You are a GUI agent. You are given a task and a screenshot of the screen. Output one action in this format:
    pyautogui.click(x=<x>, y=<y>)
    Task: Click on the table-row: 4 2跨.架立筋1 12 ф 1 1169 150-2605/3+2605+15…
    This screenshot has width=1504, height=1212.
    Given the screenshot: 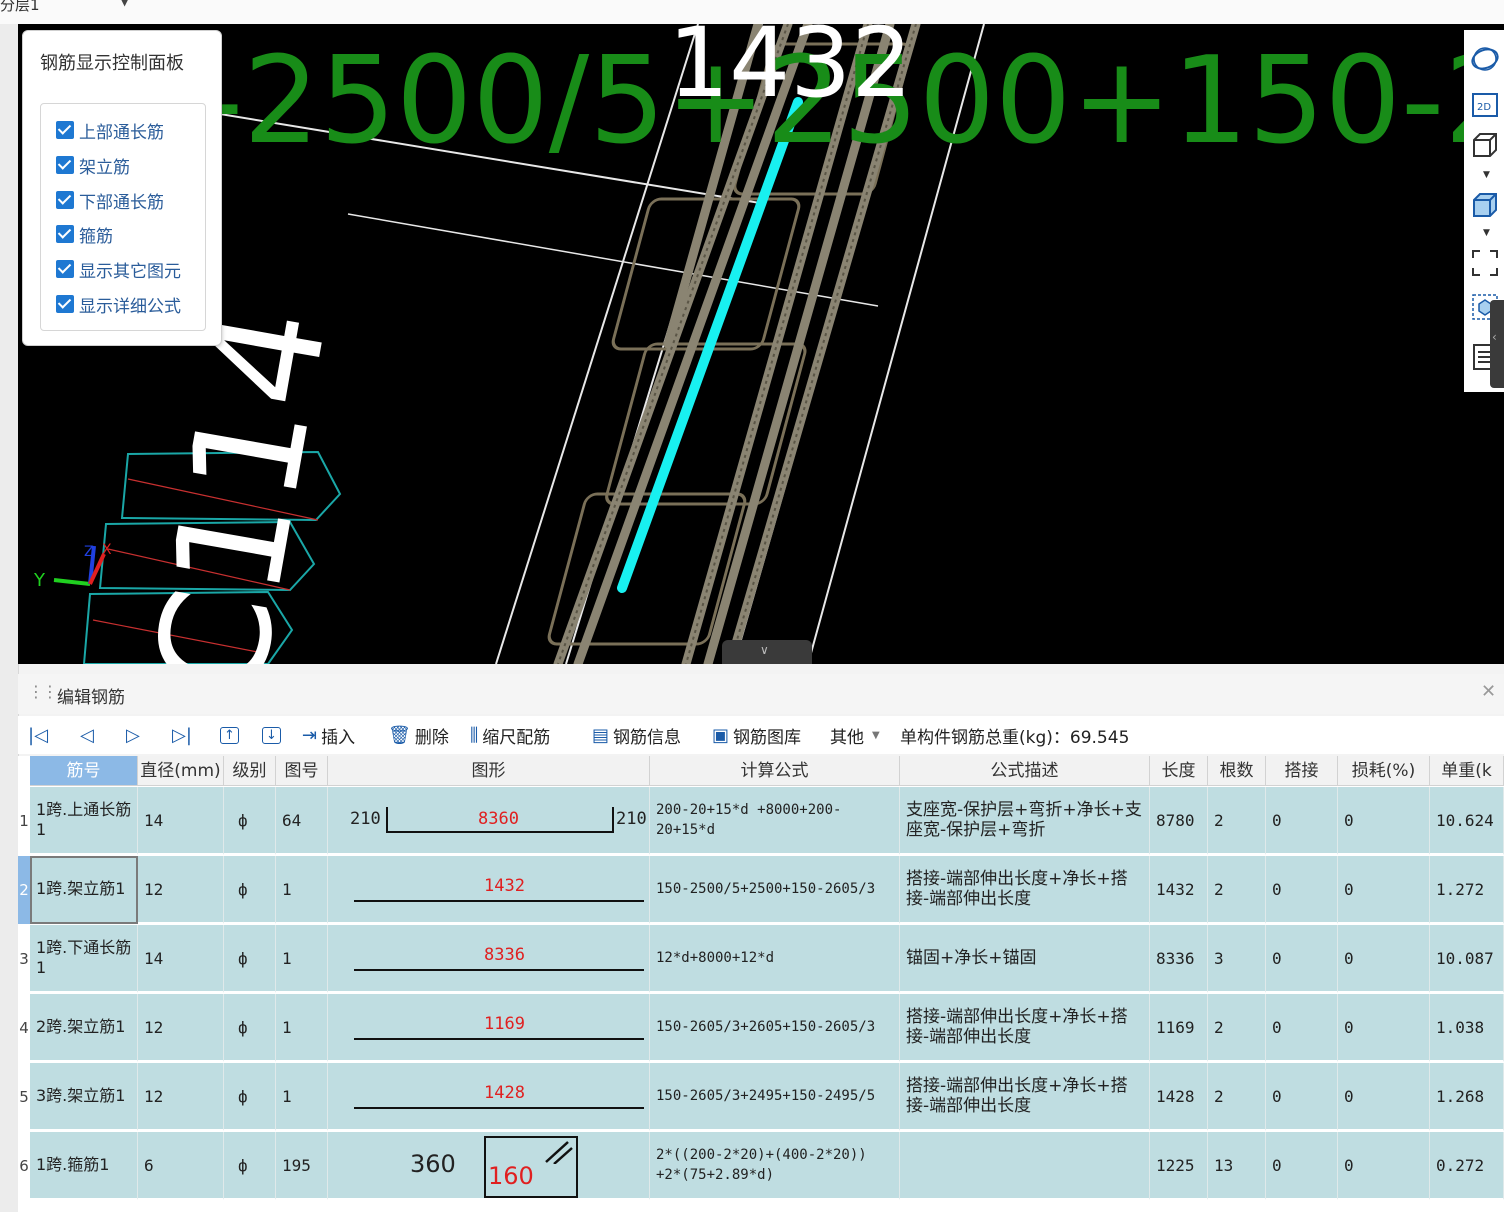 What is the action you would take?
    pyautogui.click(x=761, y=1028)
    